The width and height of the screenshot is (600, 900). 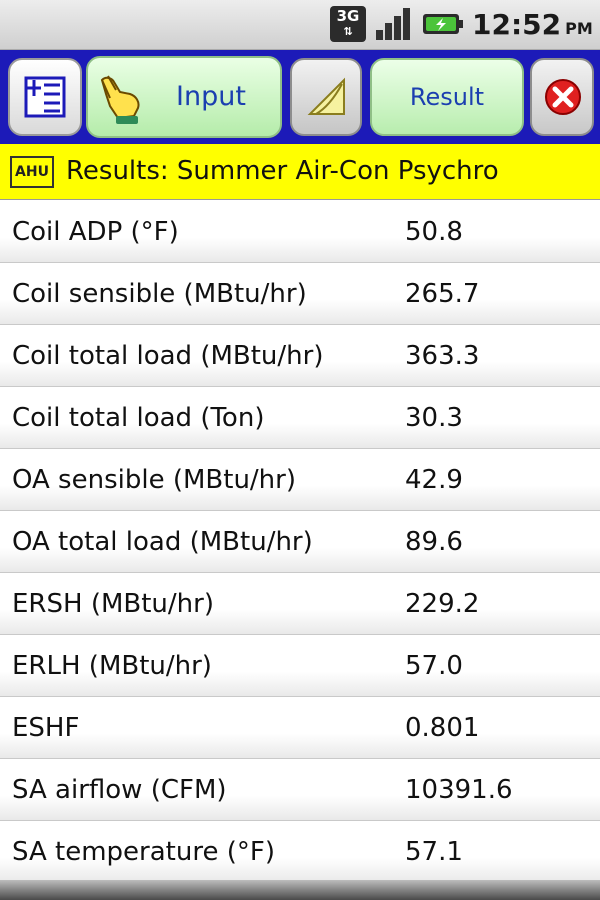 I want to click on result-value: 265.7, so click(x=442, y=294).